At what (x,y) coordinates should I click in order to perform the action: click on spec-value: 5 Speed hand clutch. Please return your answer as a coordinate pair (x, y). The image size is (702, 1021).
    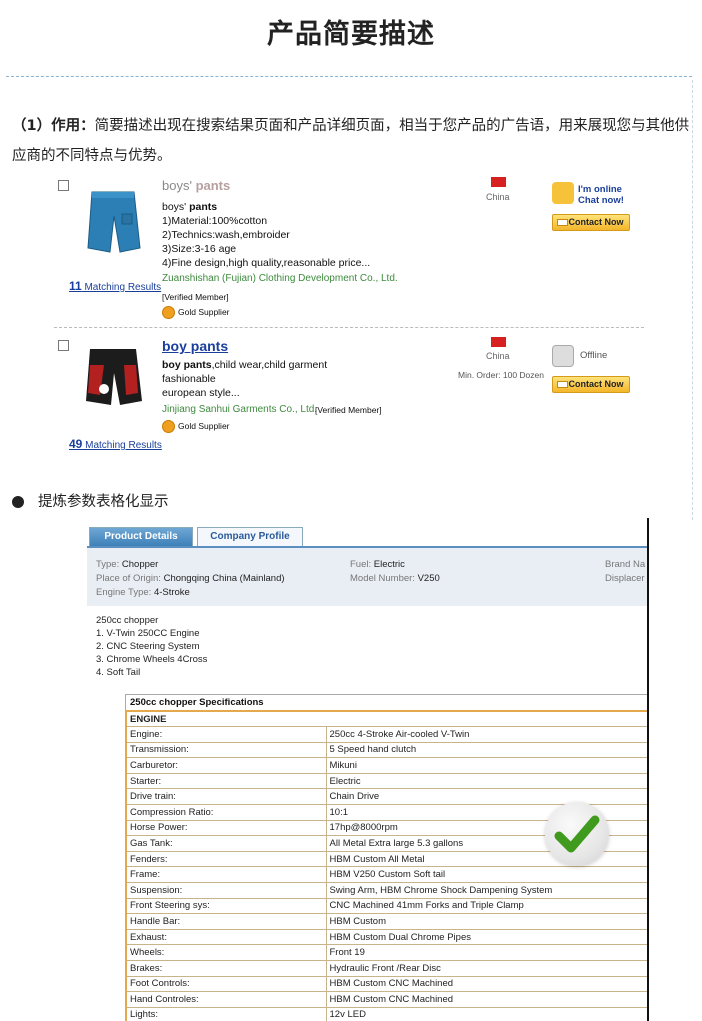
    Looking at the image, I should click on (486, 750).